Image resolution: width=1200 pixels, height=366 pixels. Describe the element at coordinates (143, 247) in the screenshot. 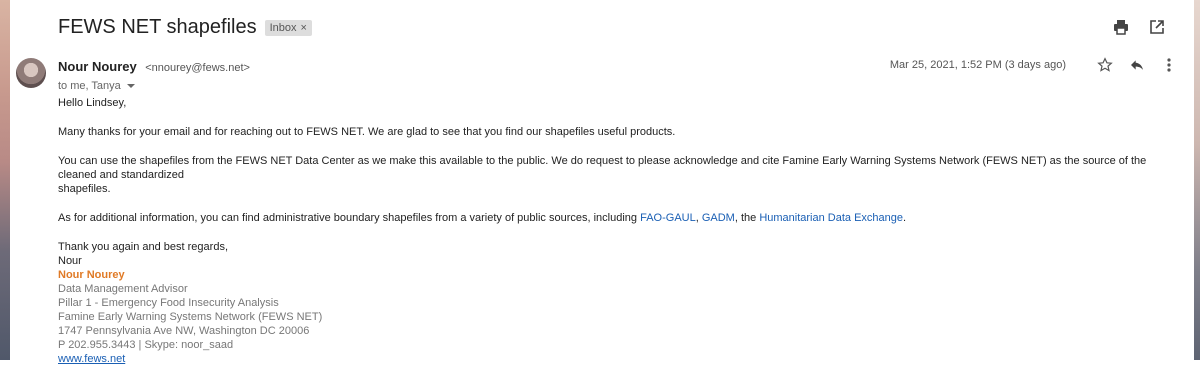

I see `closing-line: Thank you again and best regards,` at that location.